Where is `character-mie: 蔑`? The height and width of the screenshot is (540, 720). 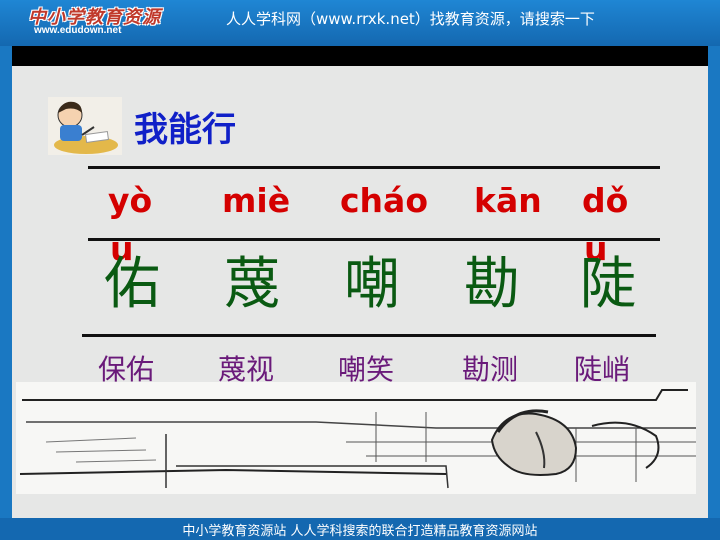 character-mie: 蔑 is located at coordinates (252, 284).